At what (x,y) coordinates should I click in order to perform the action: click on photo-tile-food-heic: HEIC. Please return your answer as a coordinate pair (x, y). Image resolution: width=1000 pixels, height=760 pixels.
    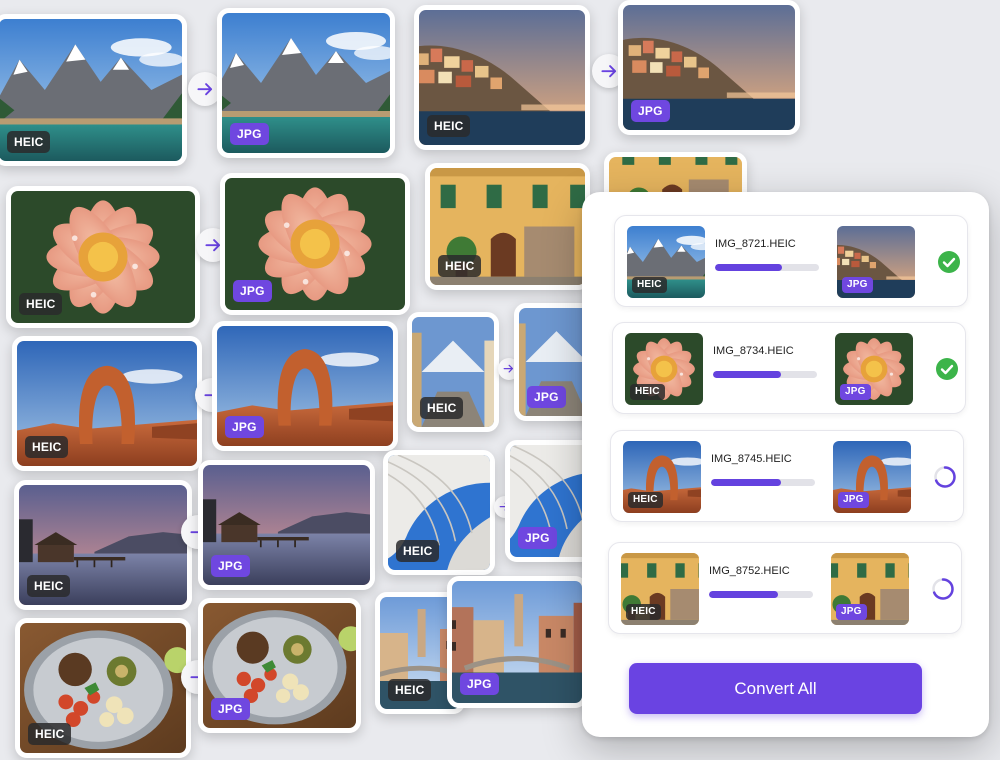
    Looking at the image, I should click on (103, 688).